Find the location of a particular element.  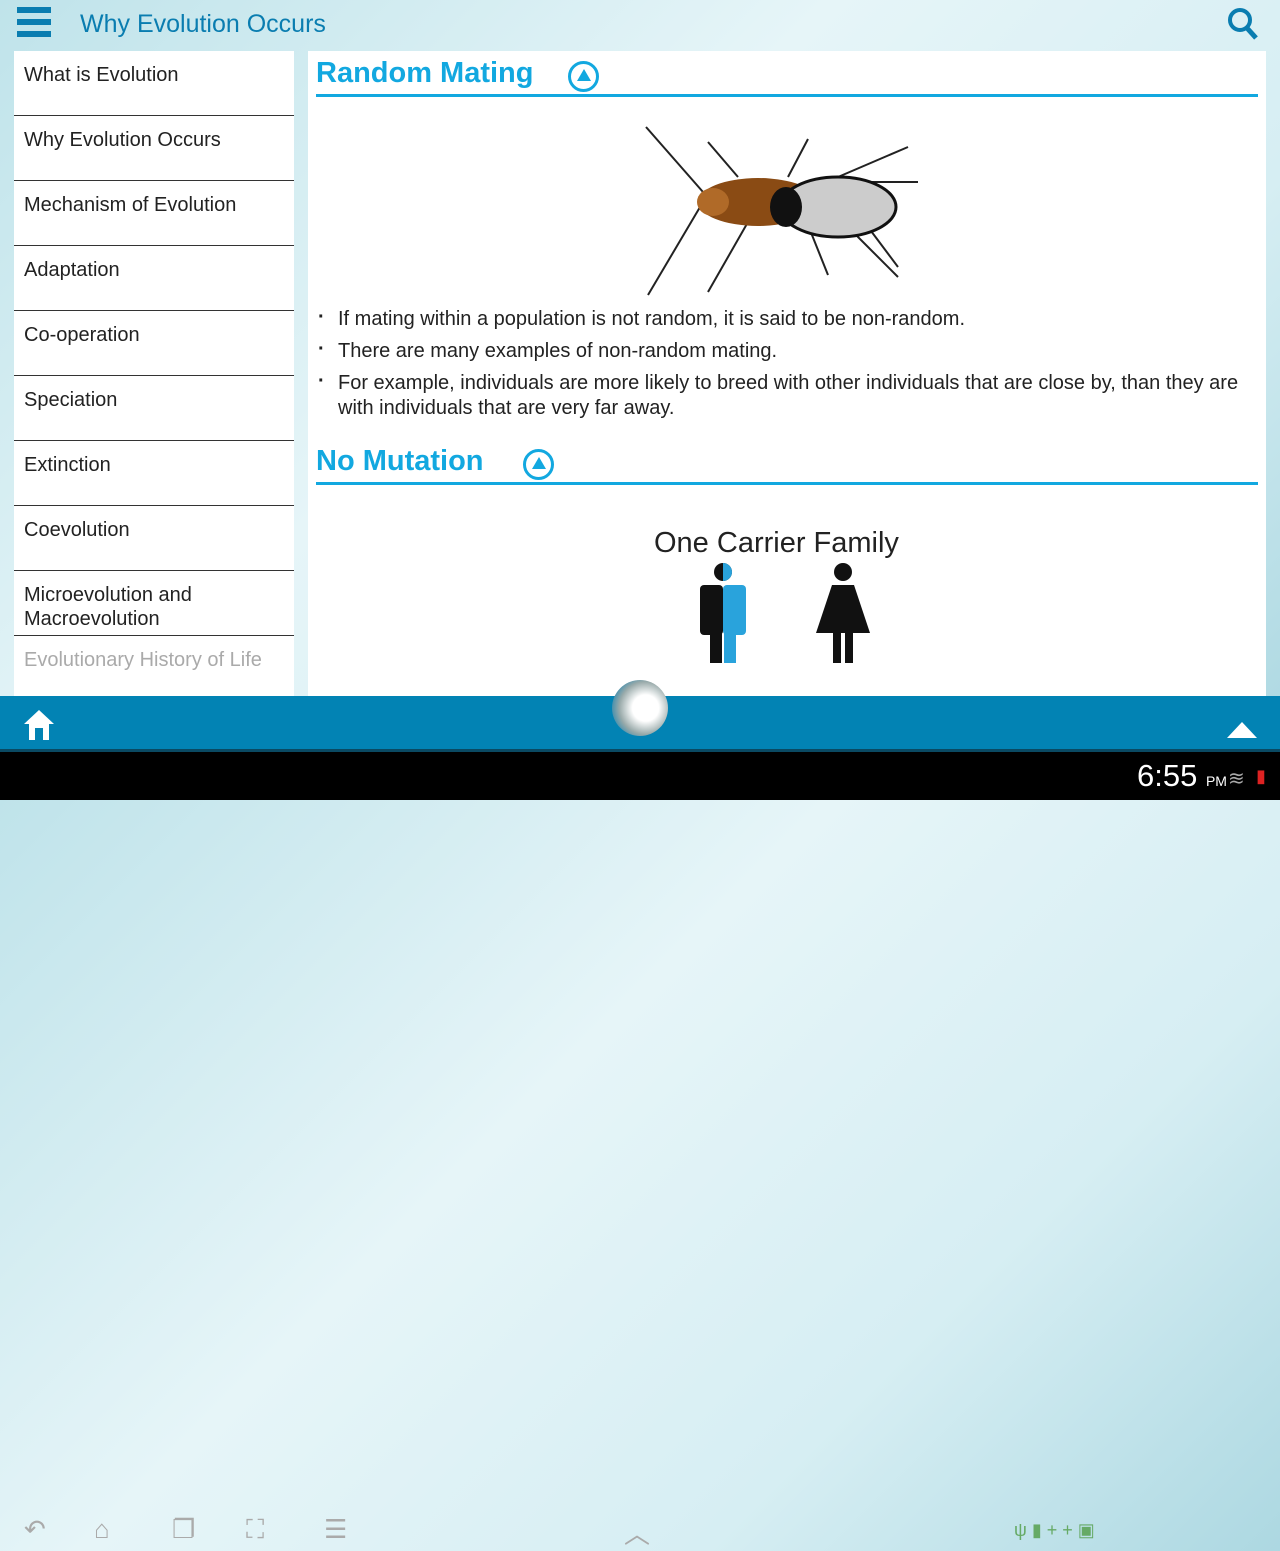

hamburger-icon is located at coordinates (34, 24).